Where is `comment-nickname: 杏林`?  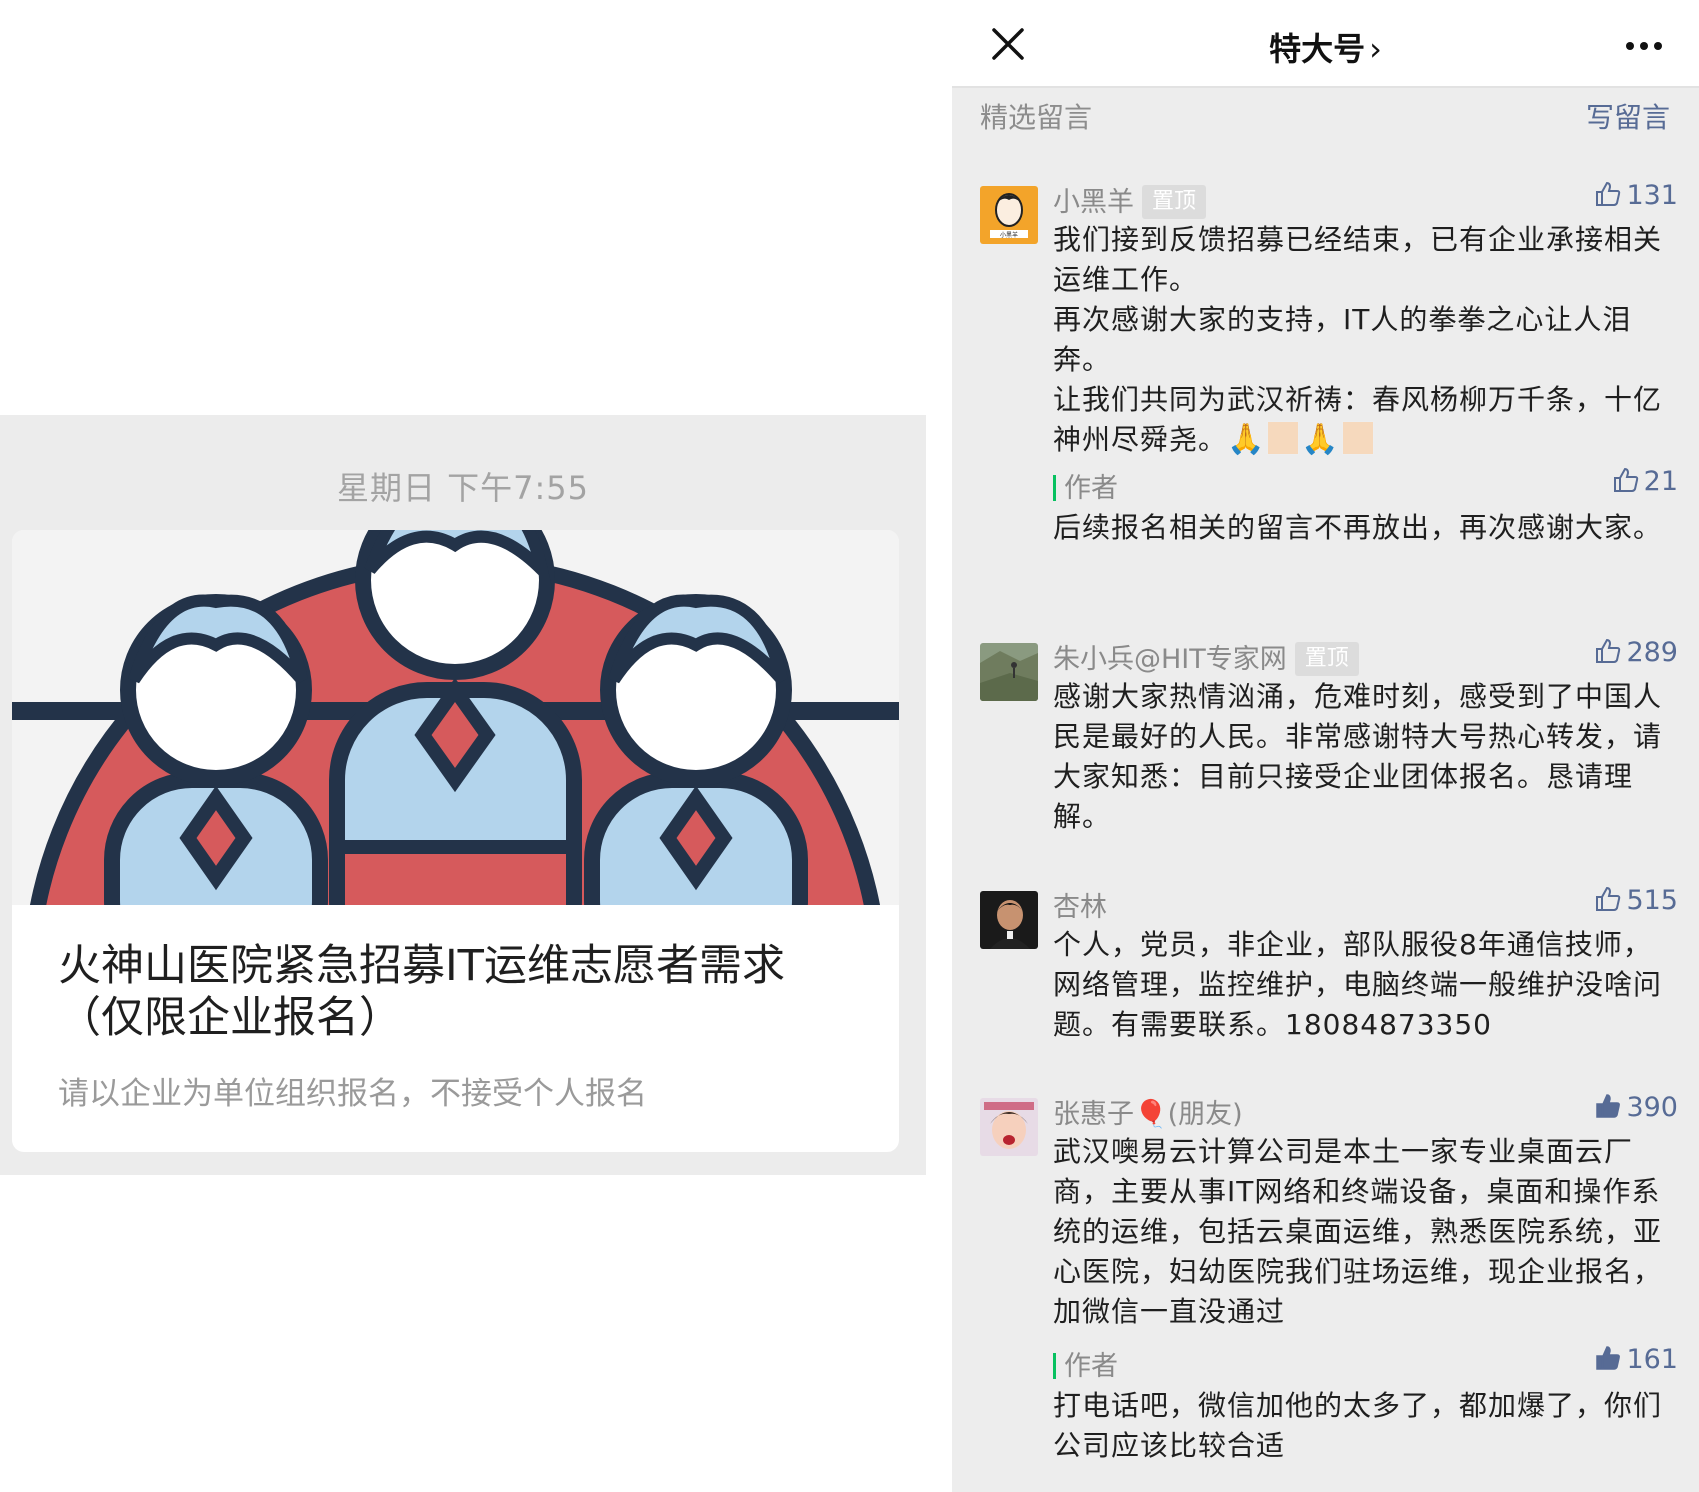 comment-nickname: 杏林 is located at coordinates (1080, 904).